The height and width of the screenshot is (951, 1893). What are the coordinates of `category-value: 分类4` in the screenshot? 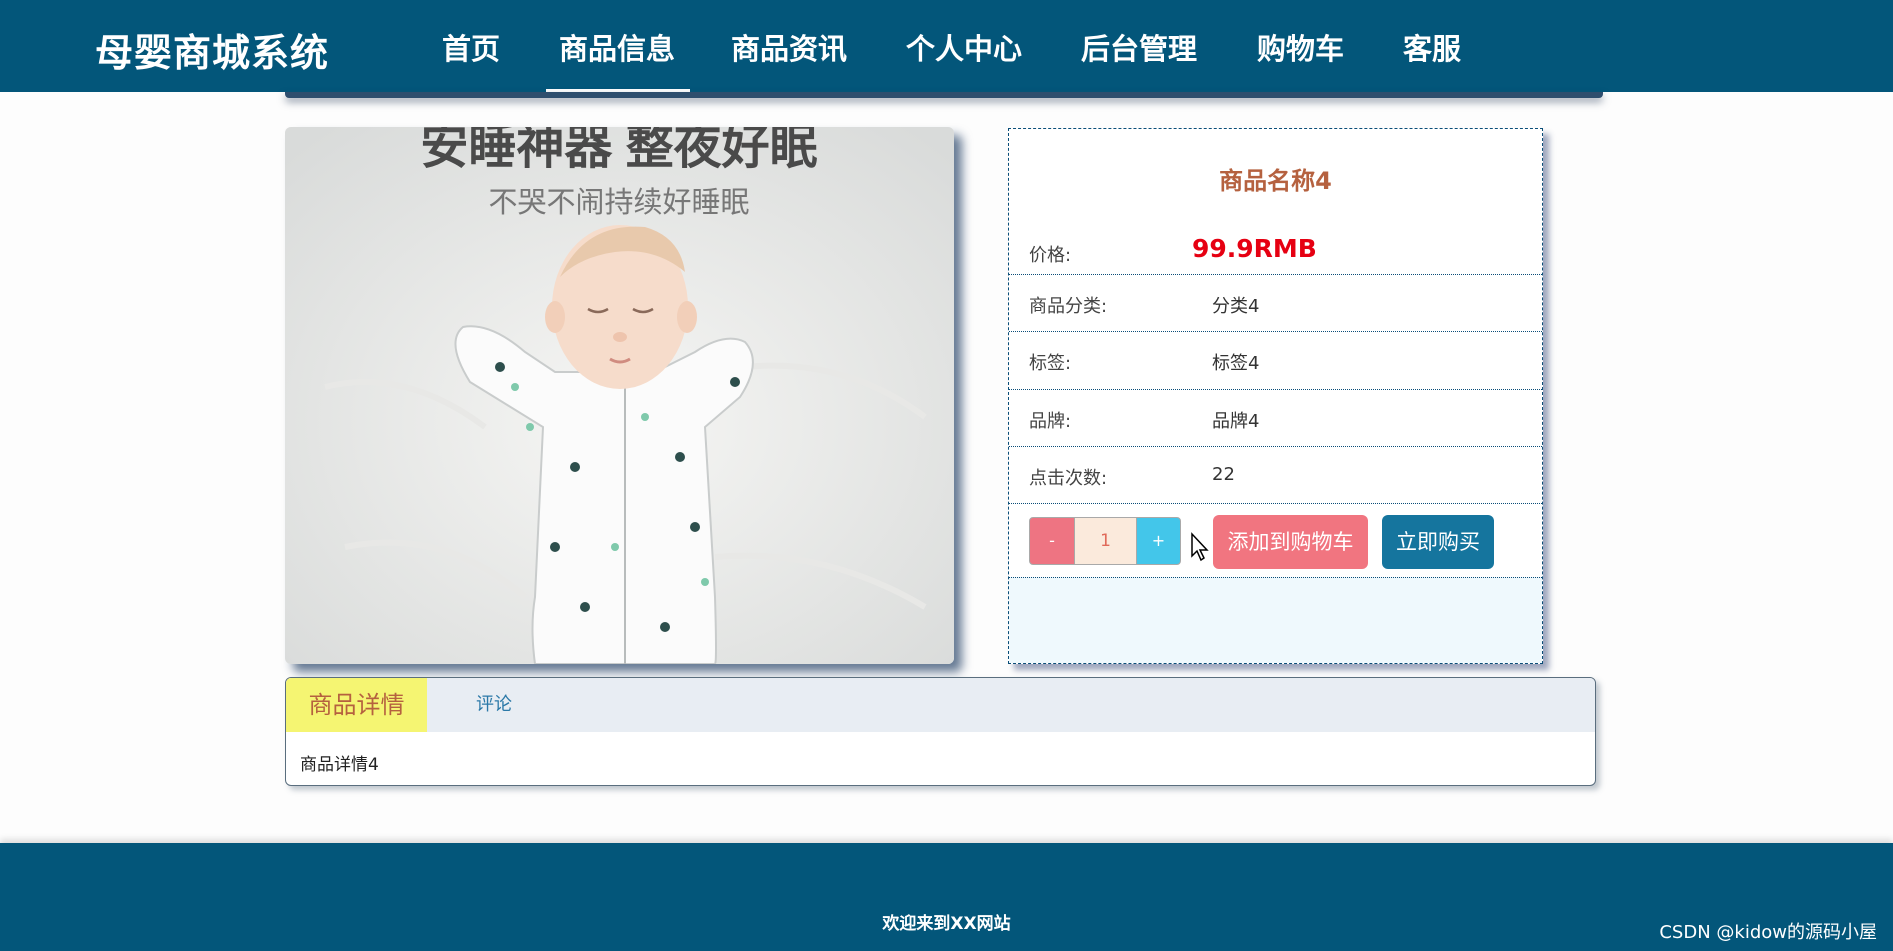 It's located at (1236, 306).